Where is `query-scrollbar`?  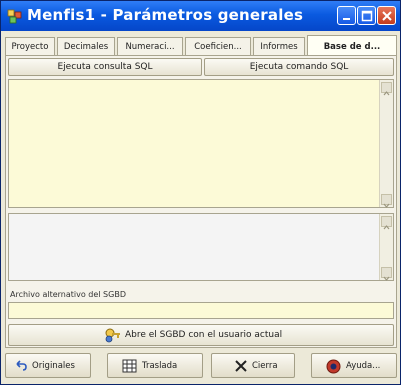 query-scrollbar is located at coordinates (386, 144).